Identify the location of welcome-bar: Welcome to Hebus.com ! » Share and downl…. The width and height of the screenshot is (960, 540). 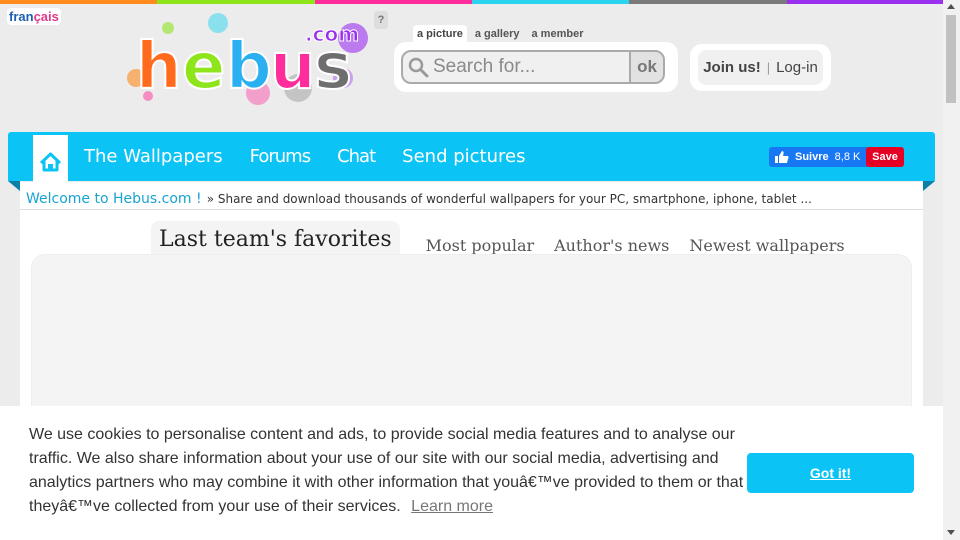
(419, 197).